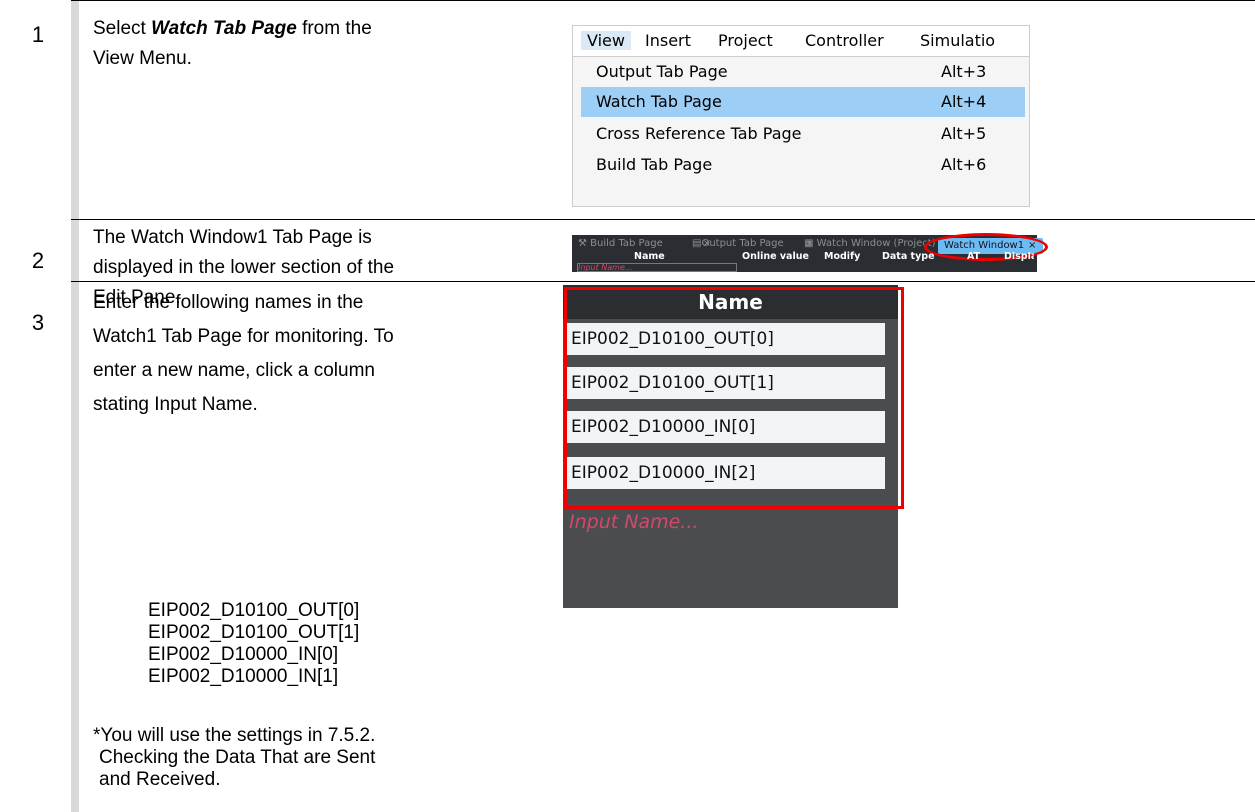 This screenshot has height=812, width=1255. What do you see at coordinates (142, 58) in the screenshot?
I see `step-text: View Menu.` at bounding box center [142, 58].